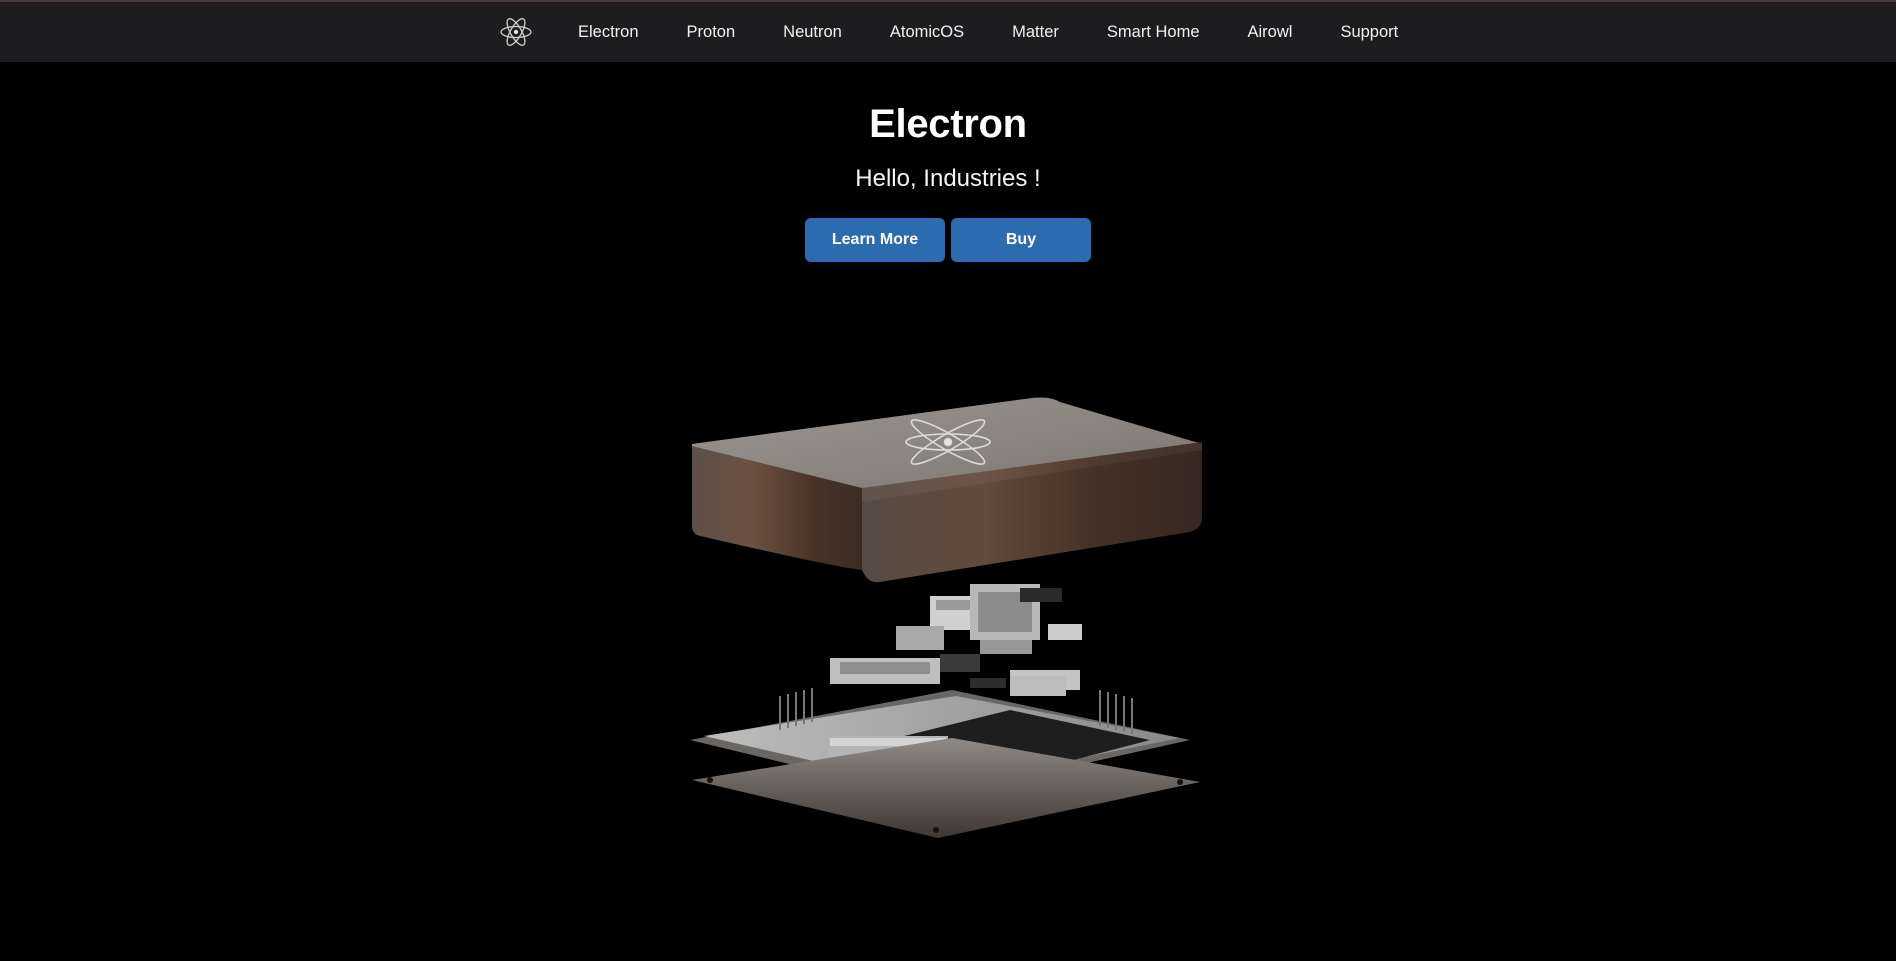 This screenshot has height=961, width=1896. I want to click on hero-button-row: Learn More Buy, so click(948, 240).